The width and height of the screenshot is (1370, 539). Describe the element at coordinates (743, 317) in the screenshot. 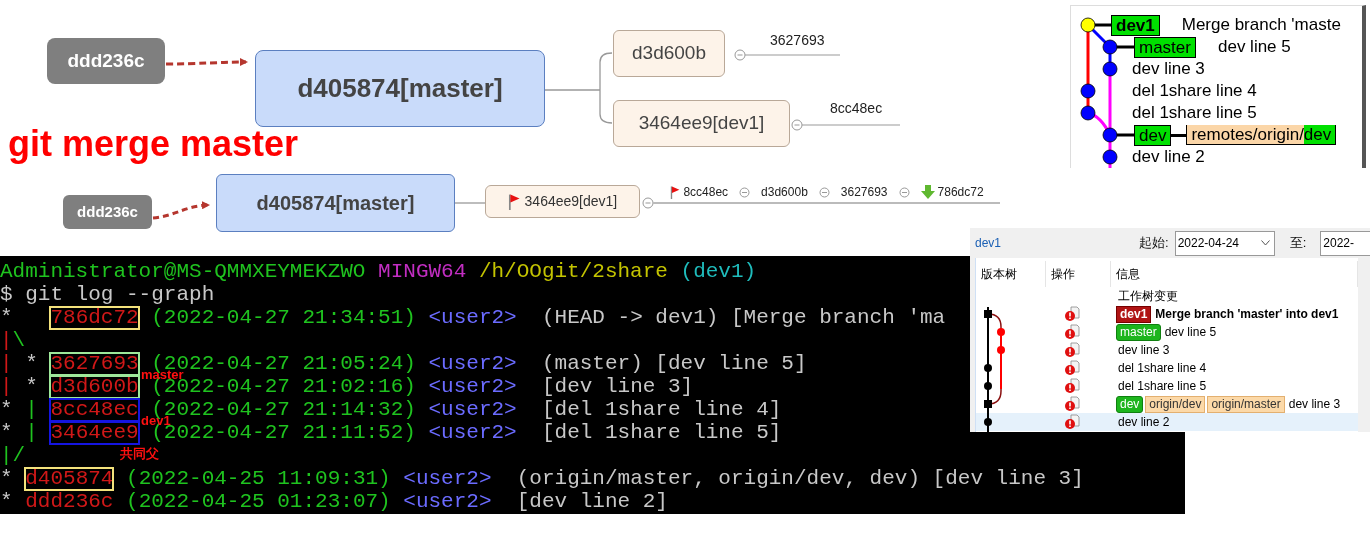

I see `log-text: (HEAD -> dev1) [Merge branch 'ma` at that location.